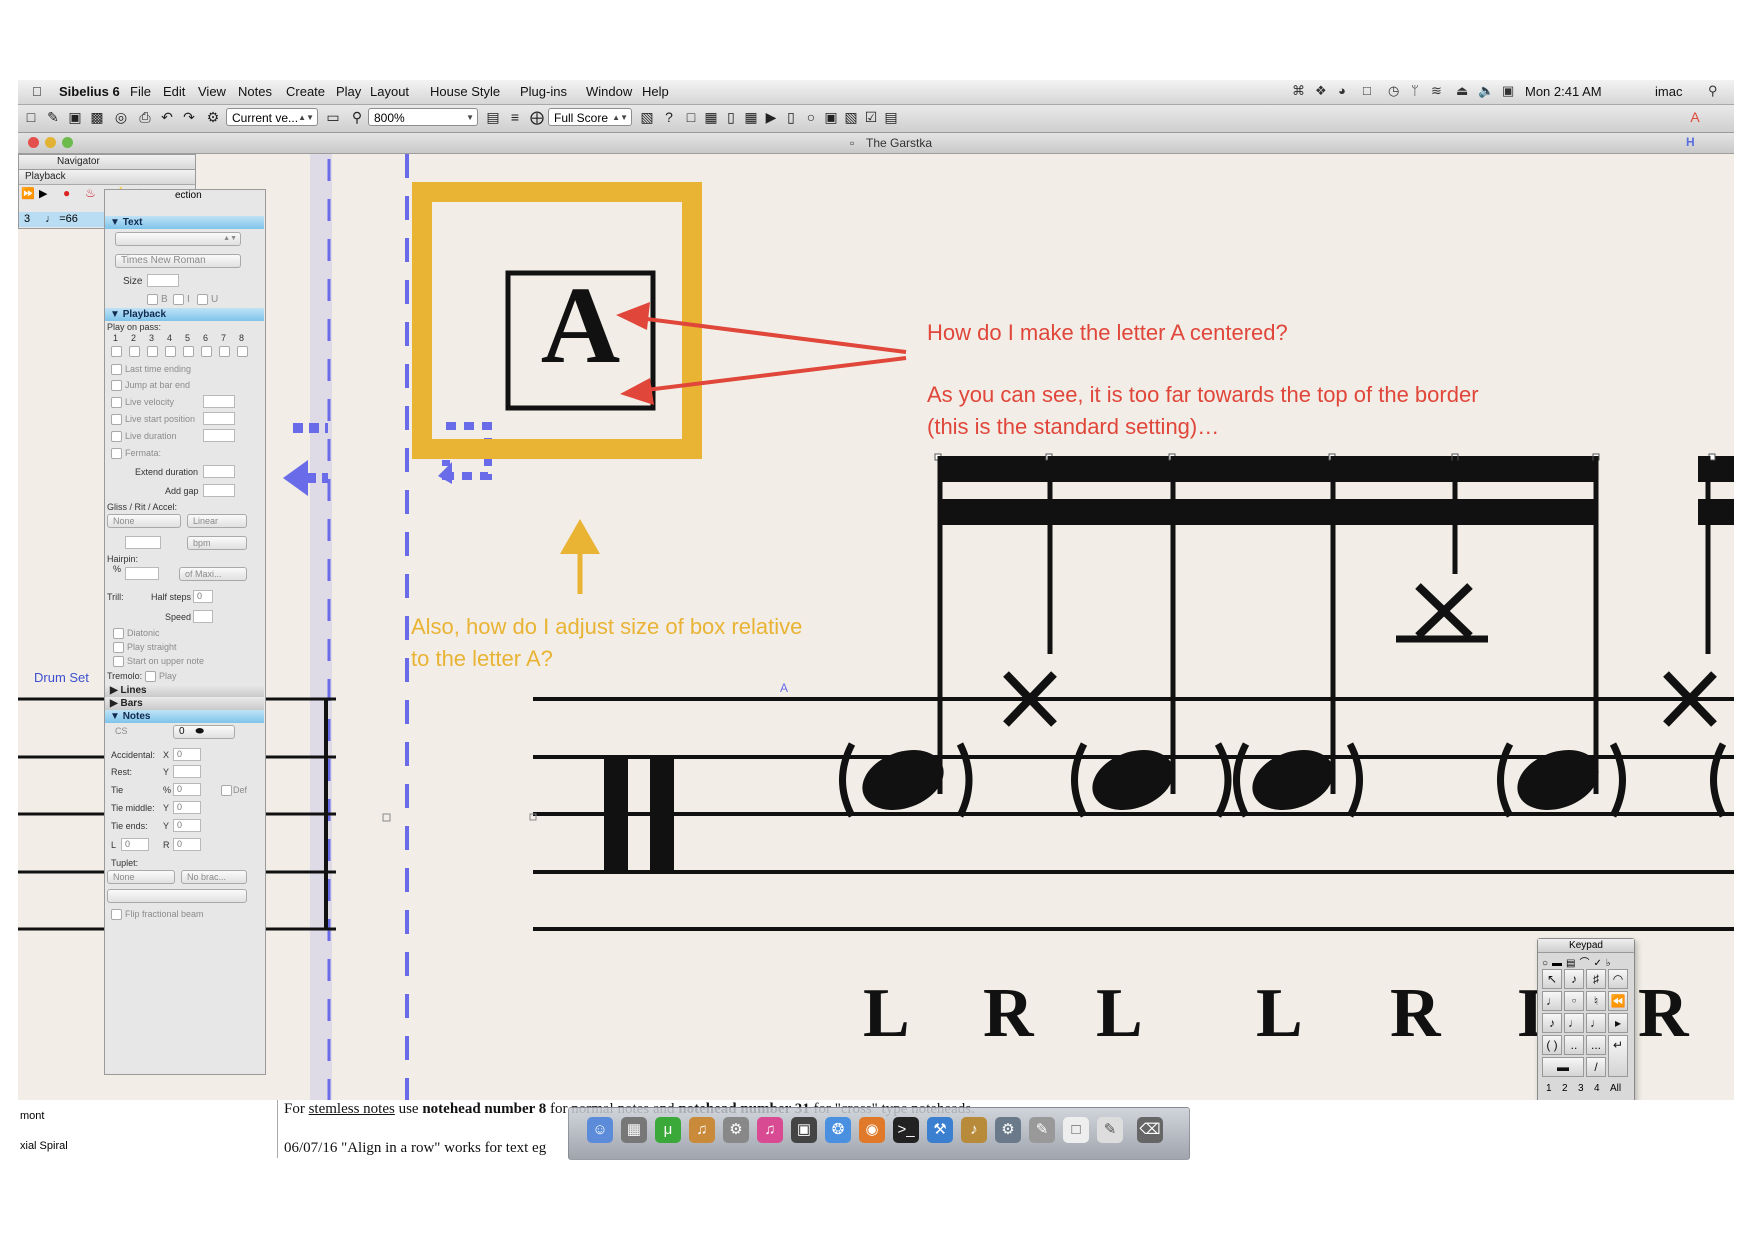  What do you see at coordinates (32, 1116) in the screenshot?
I see `sidebar-item-1: mont` at bounding box center [32, 1116].